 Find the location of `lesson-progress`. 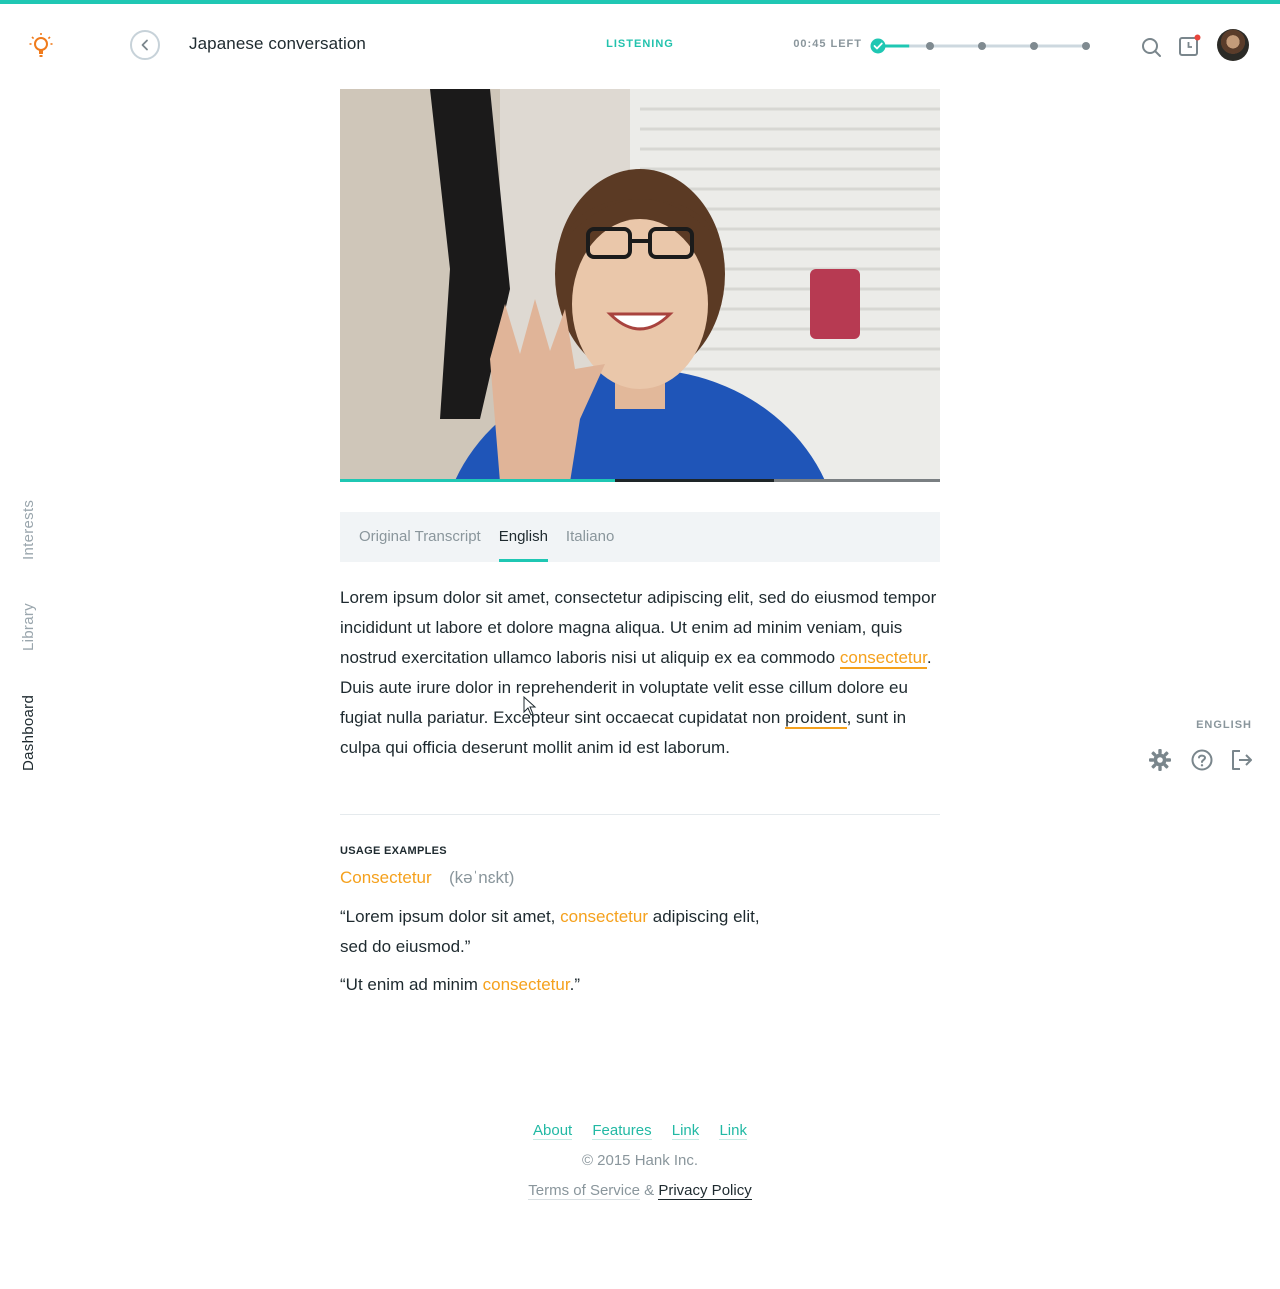

lesson-progress is located at coordinates (980, 46).